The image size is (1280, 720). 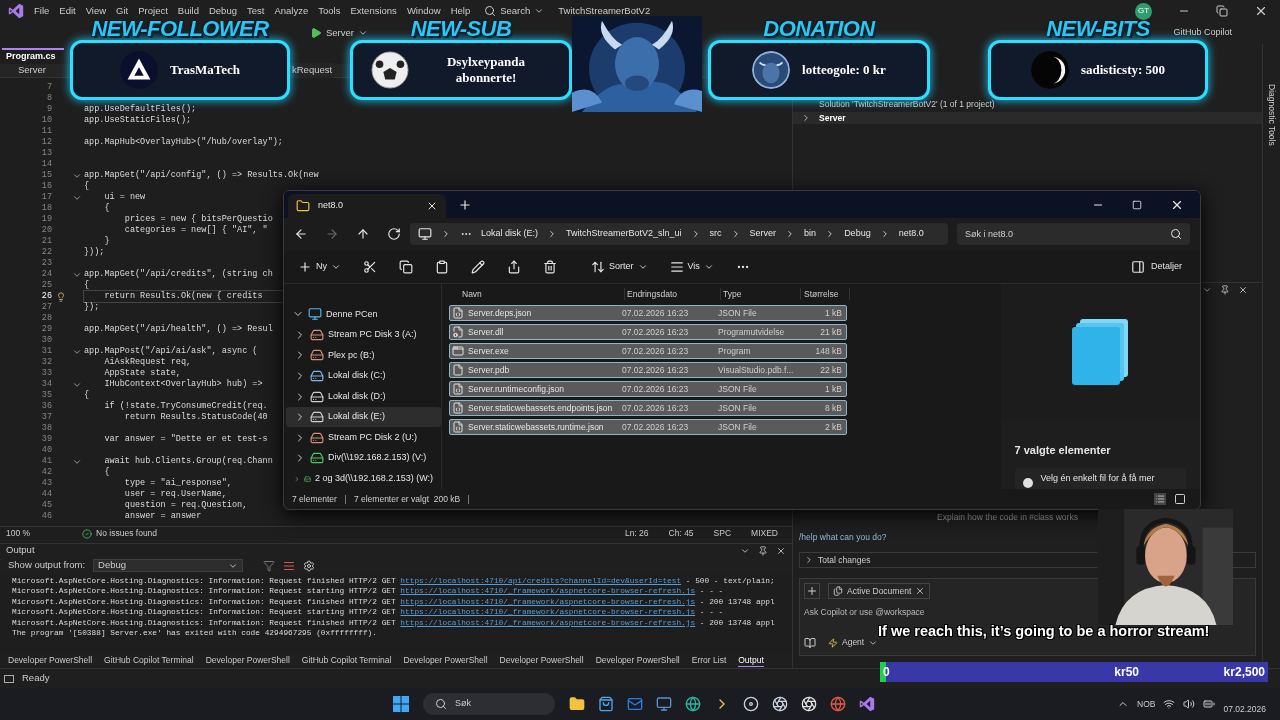 What do you see at coordinates (301, 234) in the screenshot?
I see `back-icon` at bounding box center [301, 234].